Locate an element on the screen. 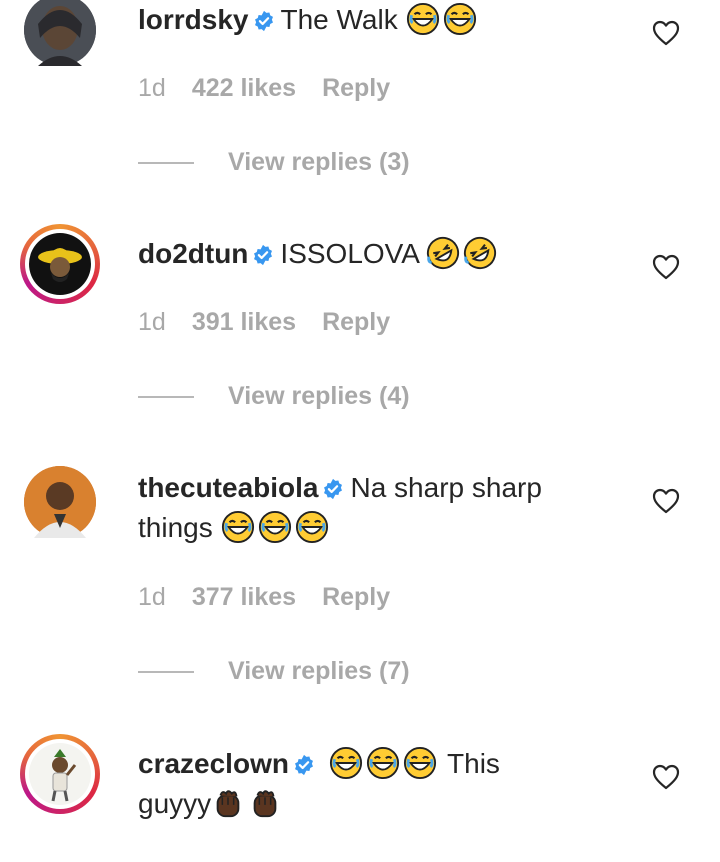 The height and width of the screenshot is (862, 720). comment-meta: 1d 377 likes Reply is located at coordinates (277, 597).